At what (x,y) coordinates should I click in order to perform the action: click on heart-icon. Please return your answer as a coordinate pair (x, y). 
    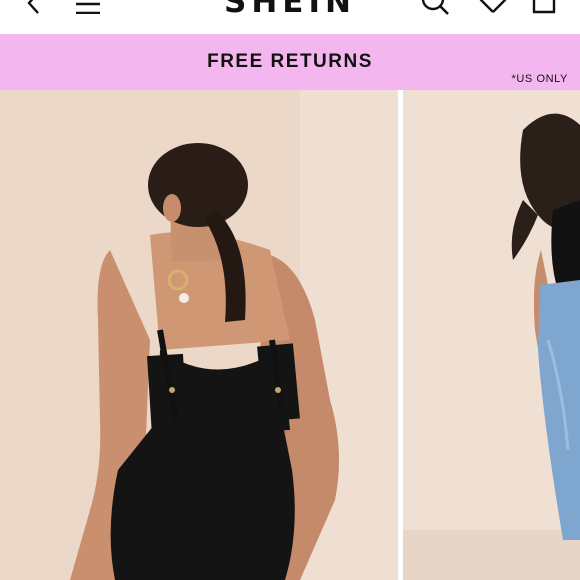
    Looking at the image, I should click on (493, 8).